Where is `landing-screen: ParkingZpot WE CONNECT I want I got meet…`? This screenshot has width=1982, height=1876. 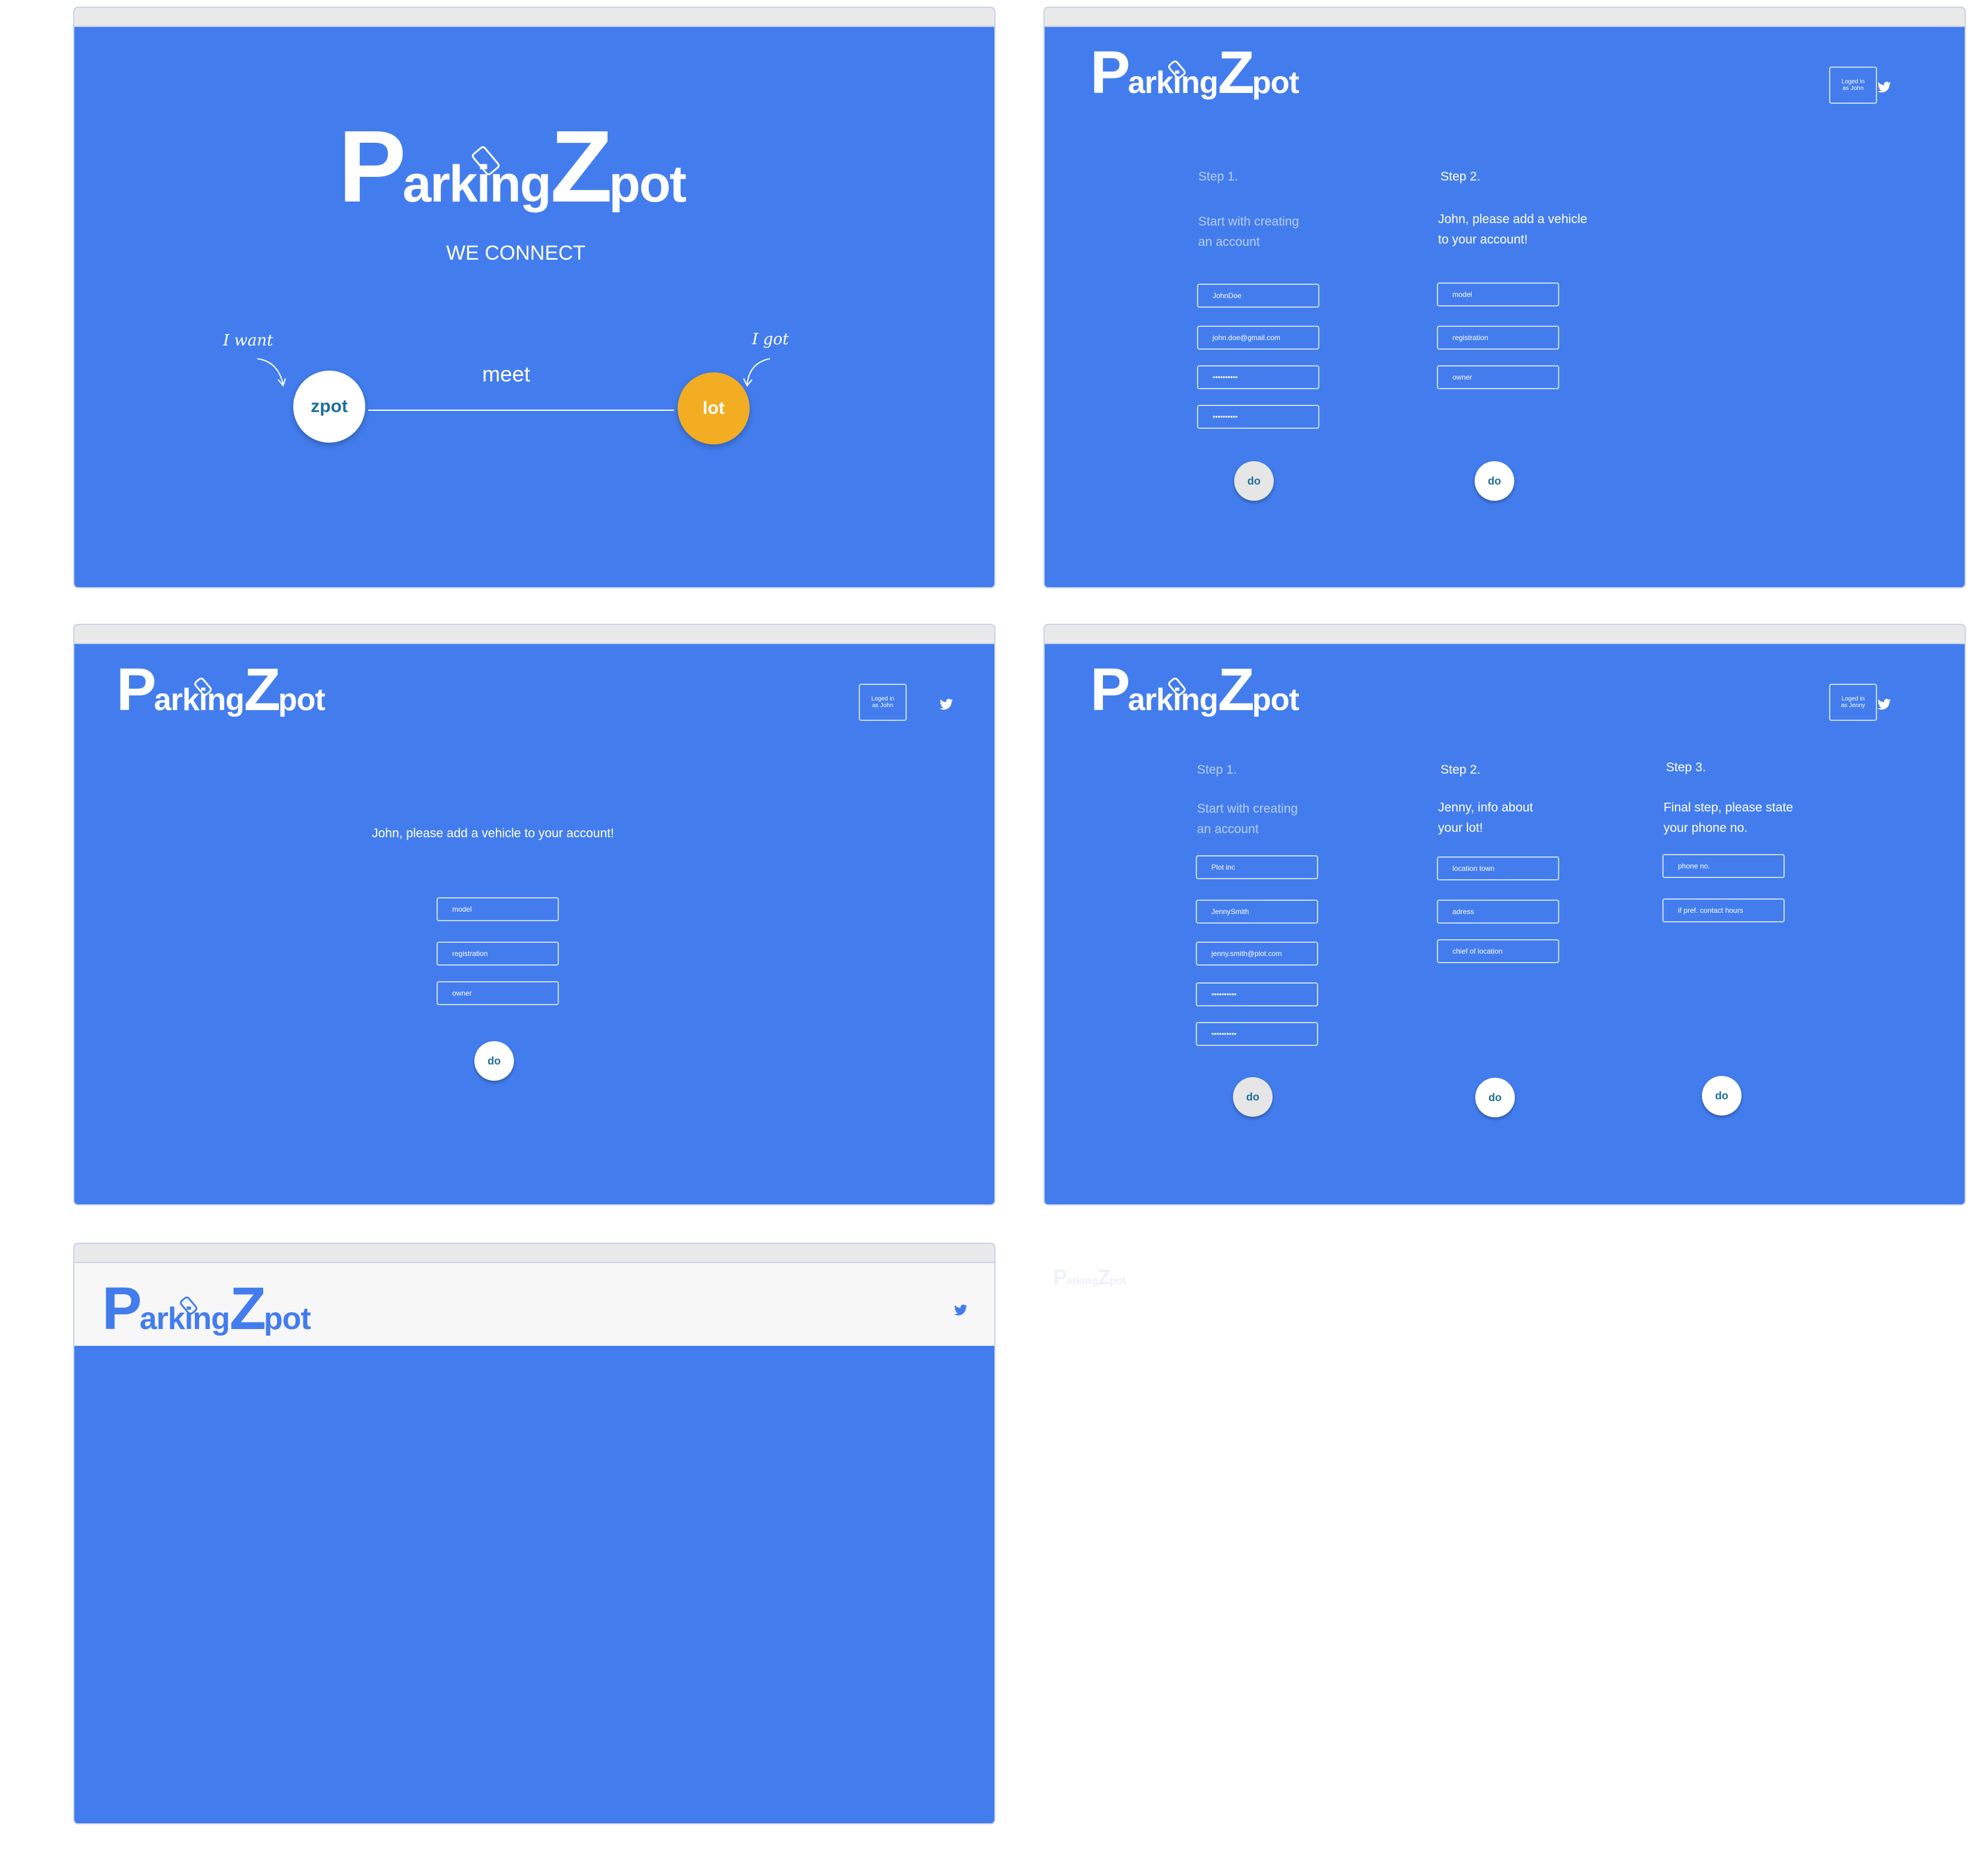
landing-screen: ParkingZpot WE CONNECT I want I got meet… is located at coordinates (534, 298).